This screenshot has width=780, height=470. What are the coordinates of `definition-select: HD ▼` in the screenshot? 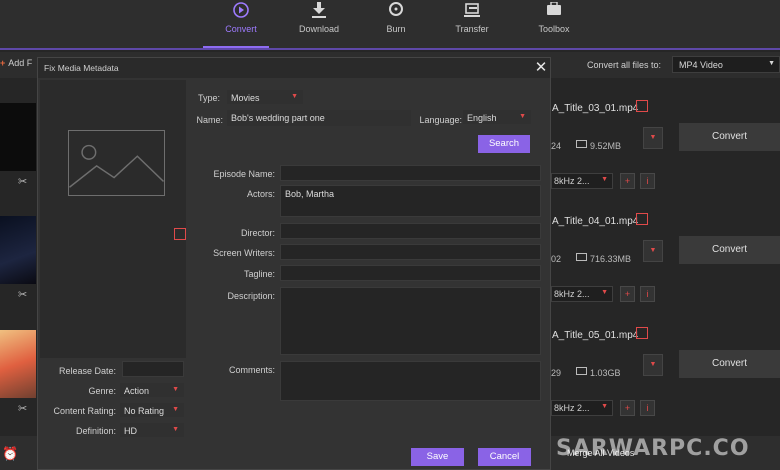 It's located at (152, 430).